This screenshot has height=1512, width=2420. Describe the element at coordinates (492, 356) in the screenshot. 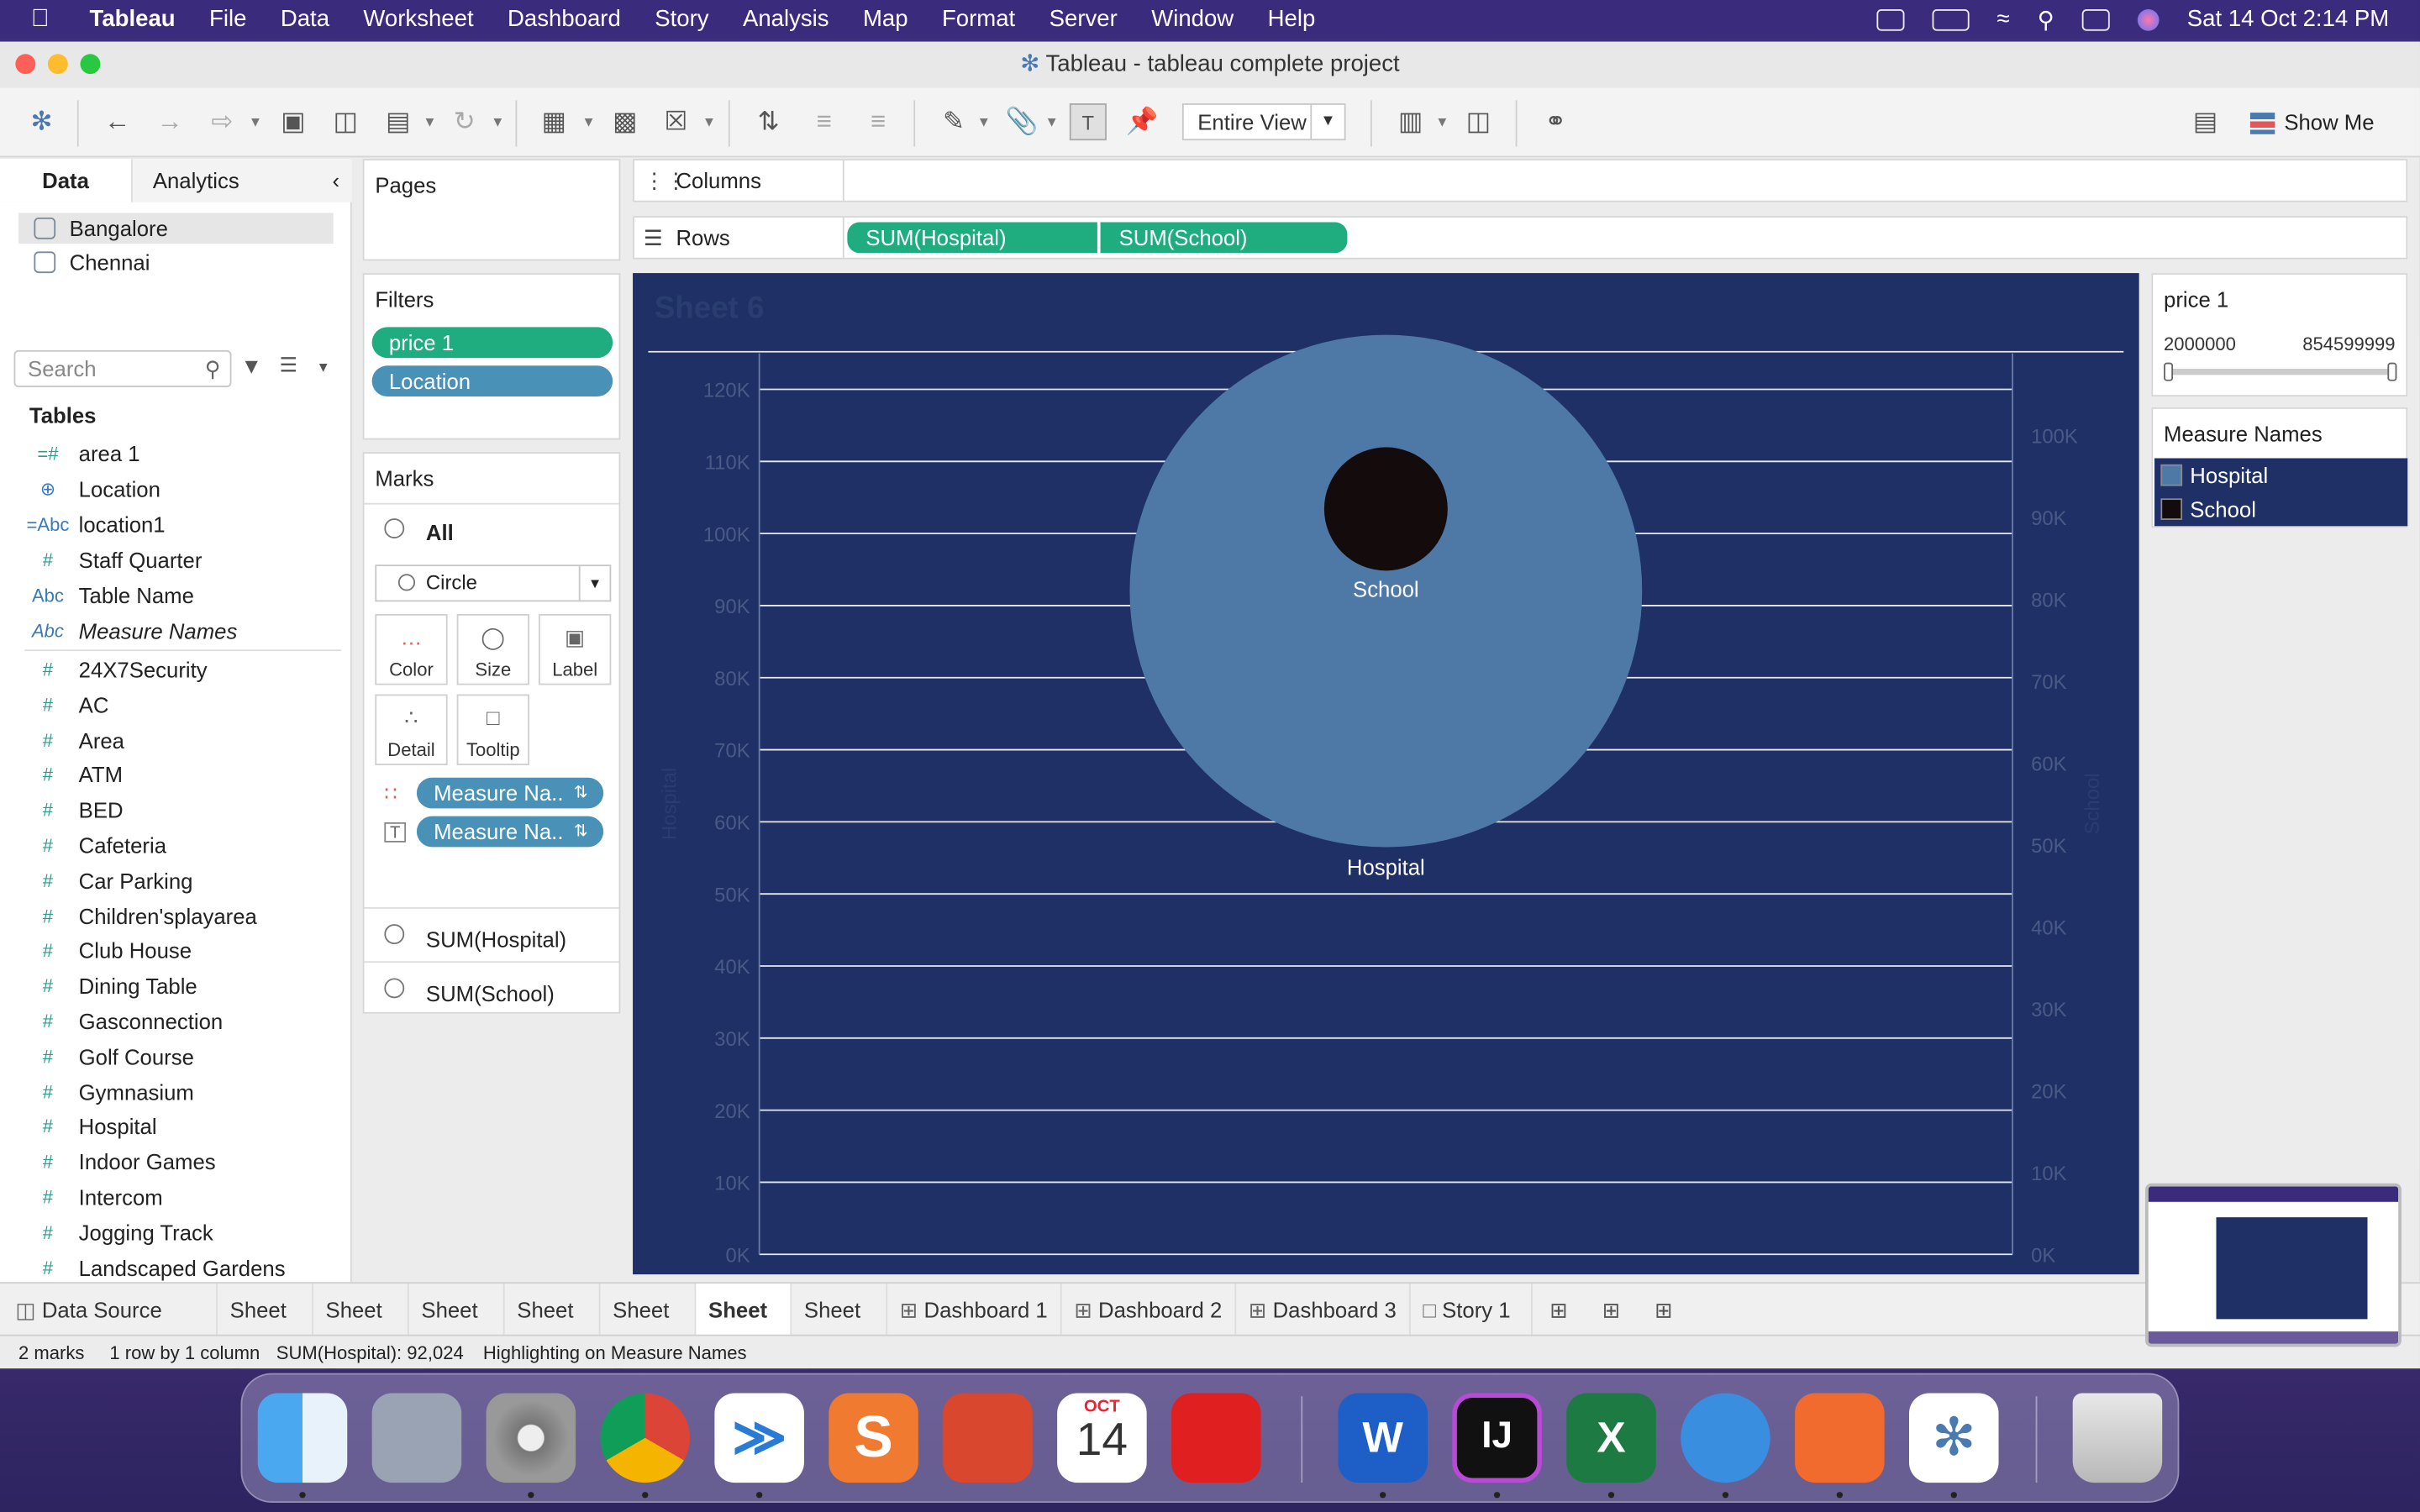

I see `filters-shelf: Filters price 1 Location` at that location.